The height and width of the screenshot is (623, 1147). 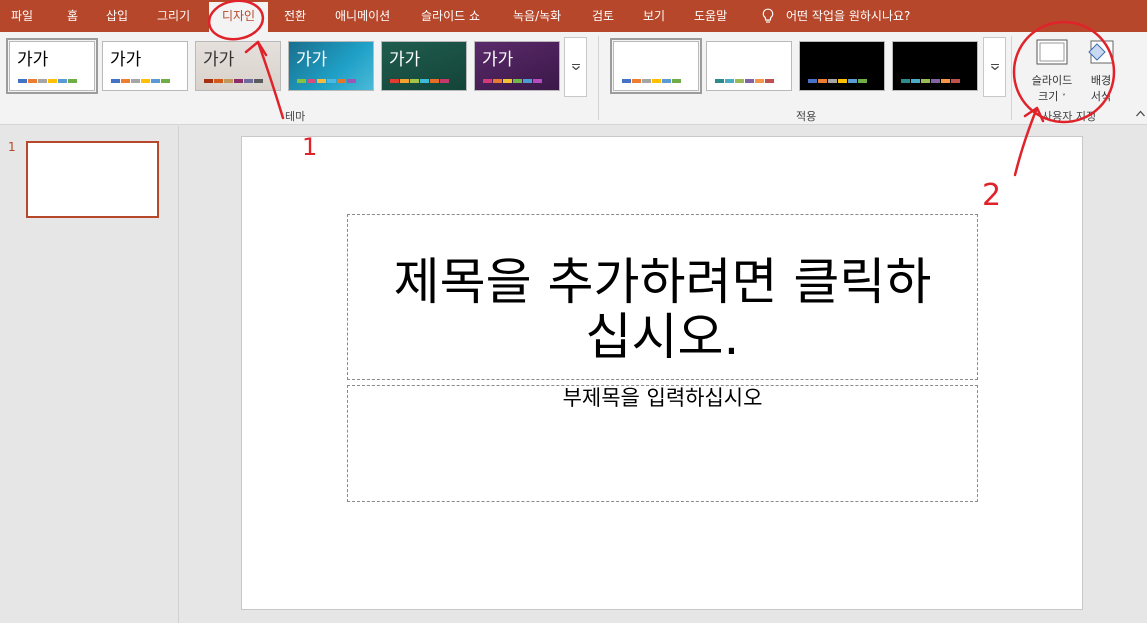 I want to click on lightbulb-icon, so click(x=768, y=16).